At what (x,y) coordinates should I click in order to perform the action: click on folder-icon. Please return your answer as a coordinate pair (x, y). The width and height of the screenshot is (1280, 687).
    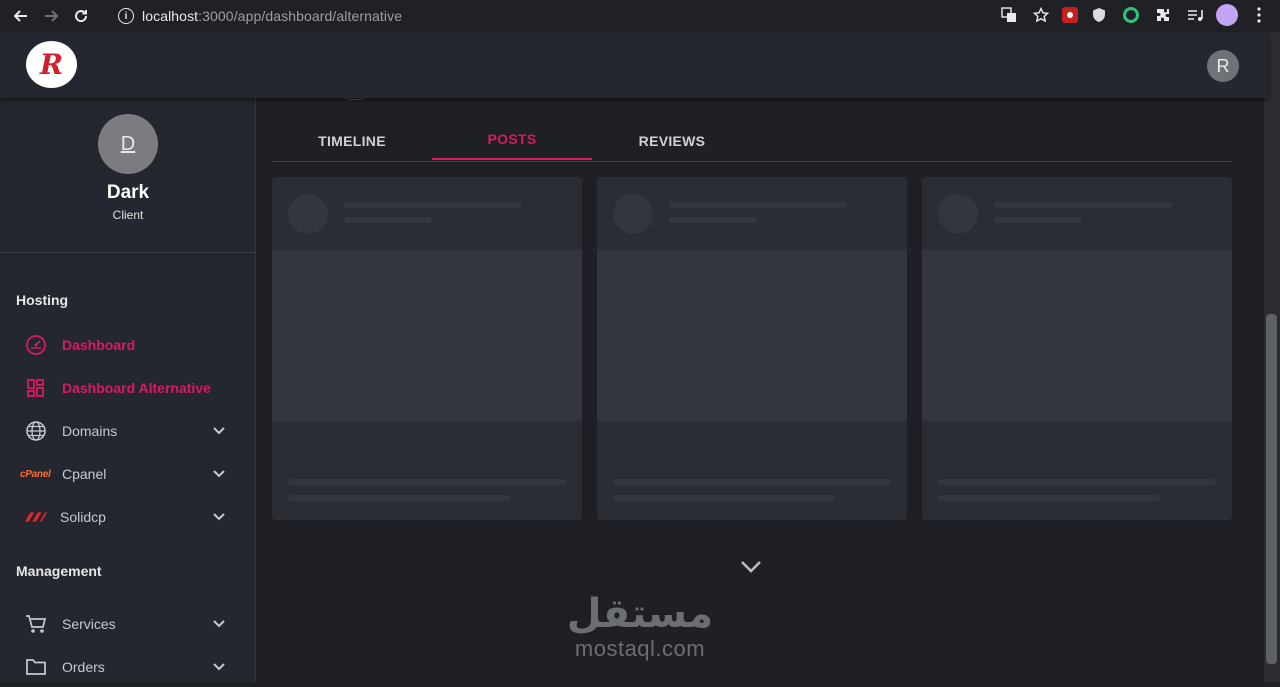
    Looking at the image, I should click on (36, 667).